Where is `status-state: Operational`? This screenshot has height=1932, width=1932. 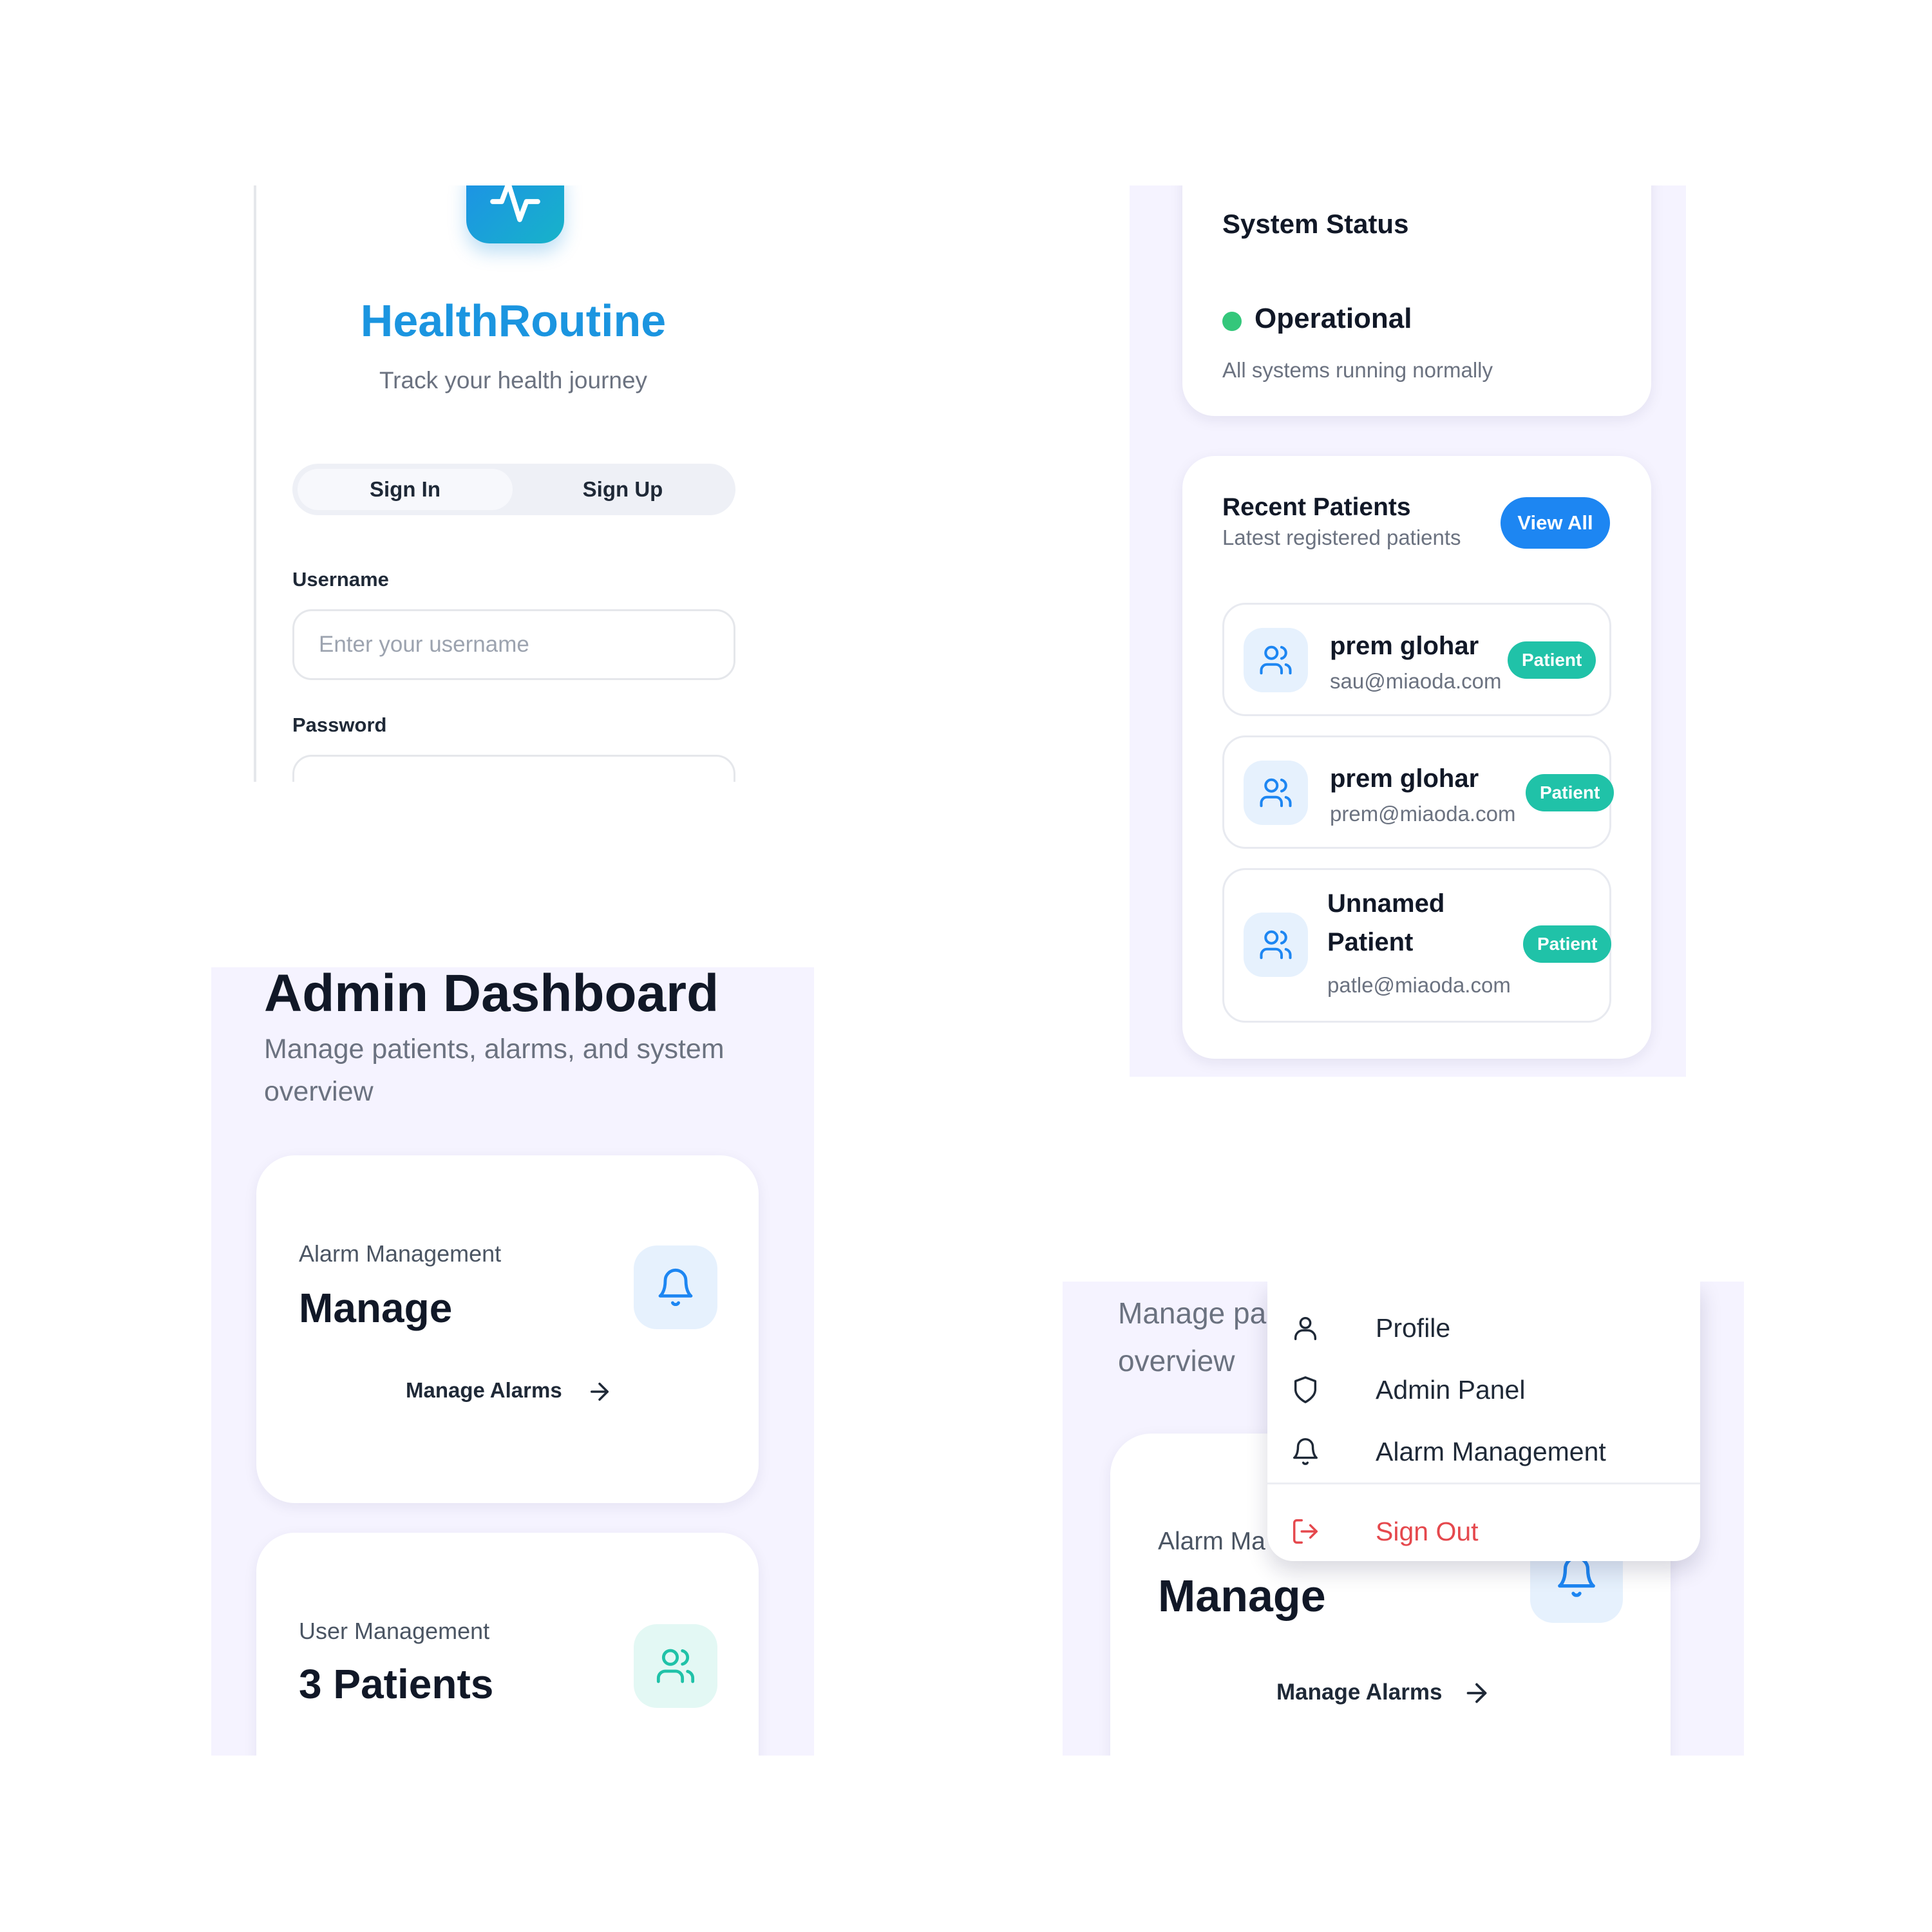 status-state: Operational is located at coordinates (1333, 318).